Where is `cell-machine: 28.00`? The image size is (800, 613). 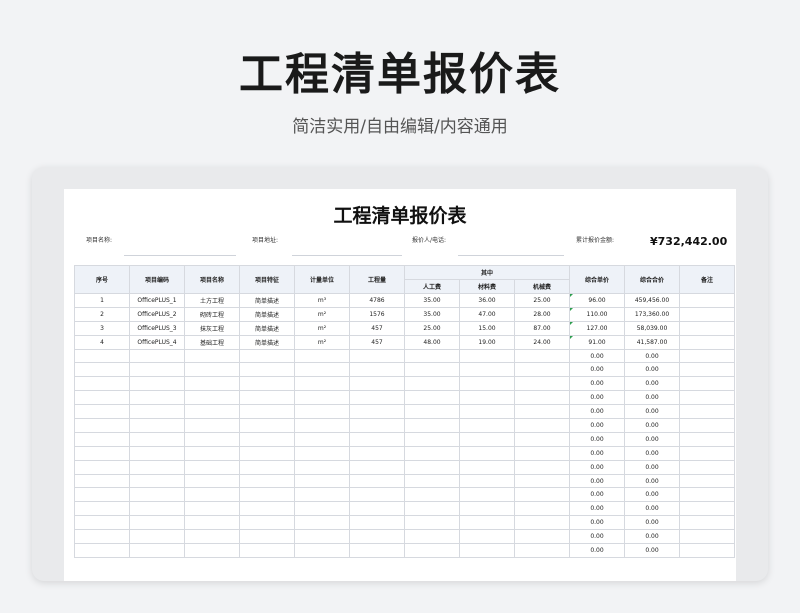 cell-machine: 28.00 is located at coordinates (542, 314).